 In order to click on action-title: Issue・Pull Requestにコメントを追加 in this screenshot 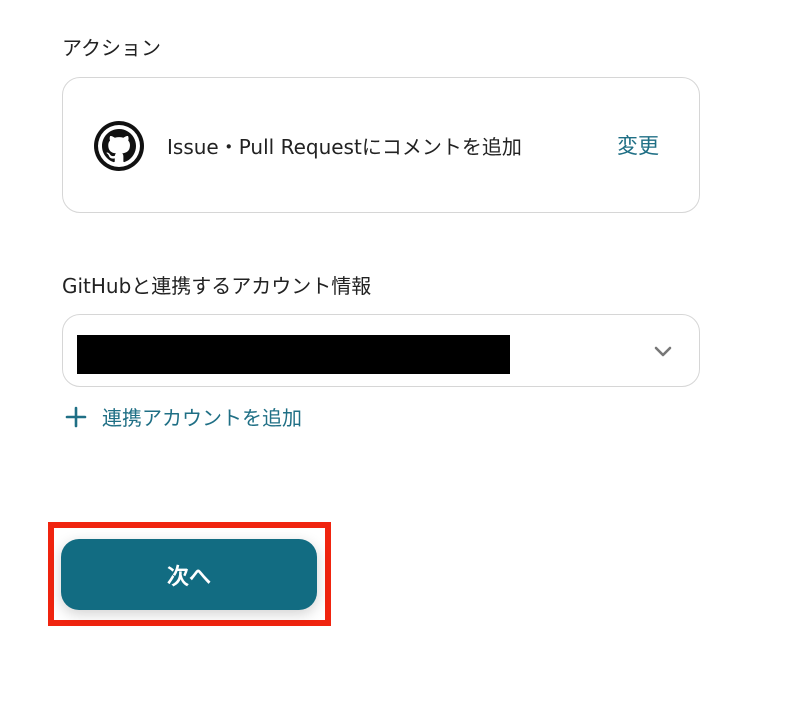, I will do `click(344, 147)`.